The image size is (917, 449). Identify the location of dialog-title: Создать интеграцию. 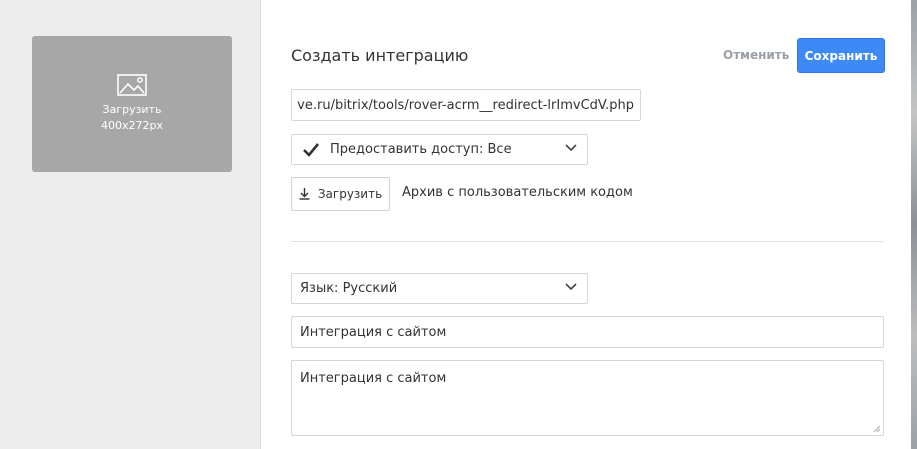
(380, 55).